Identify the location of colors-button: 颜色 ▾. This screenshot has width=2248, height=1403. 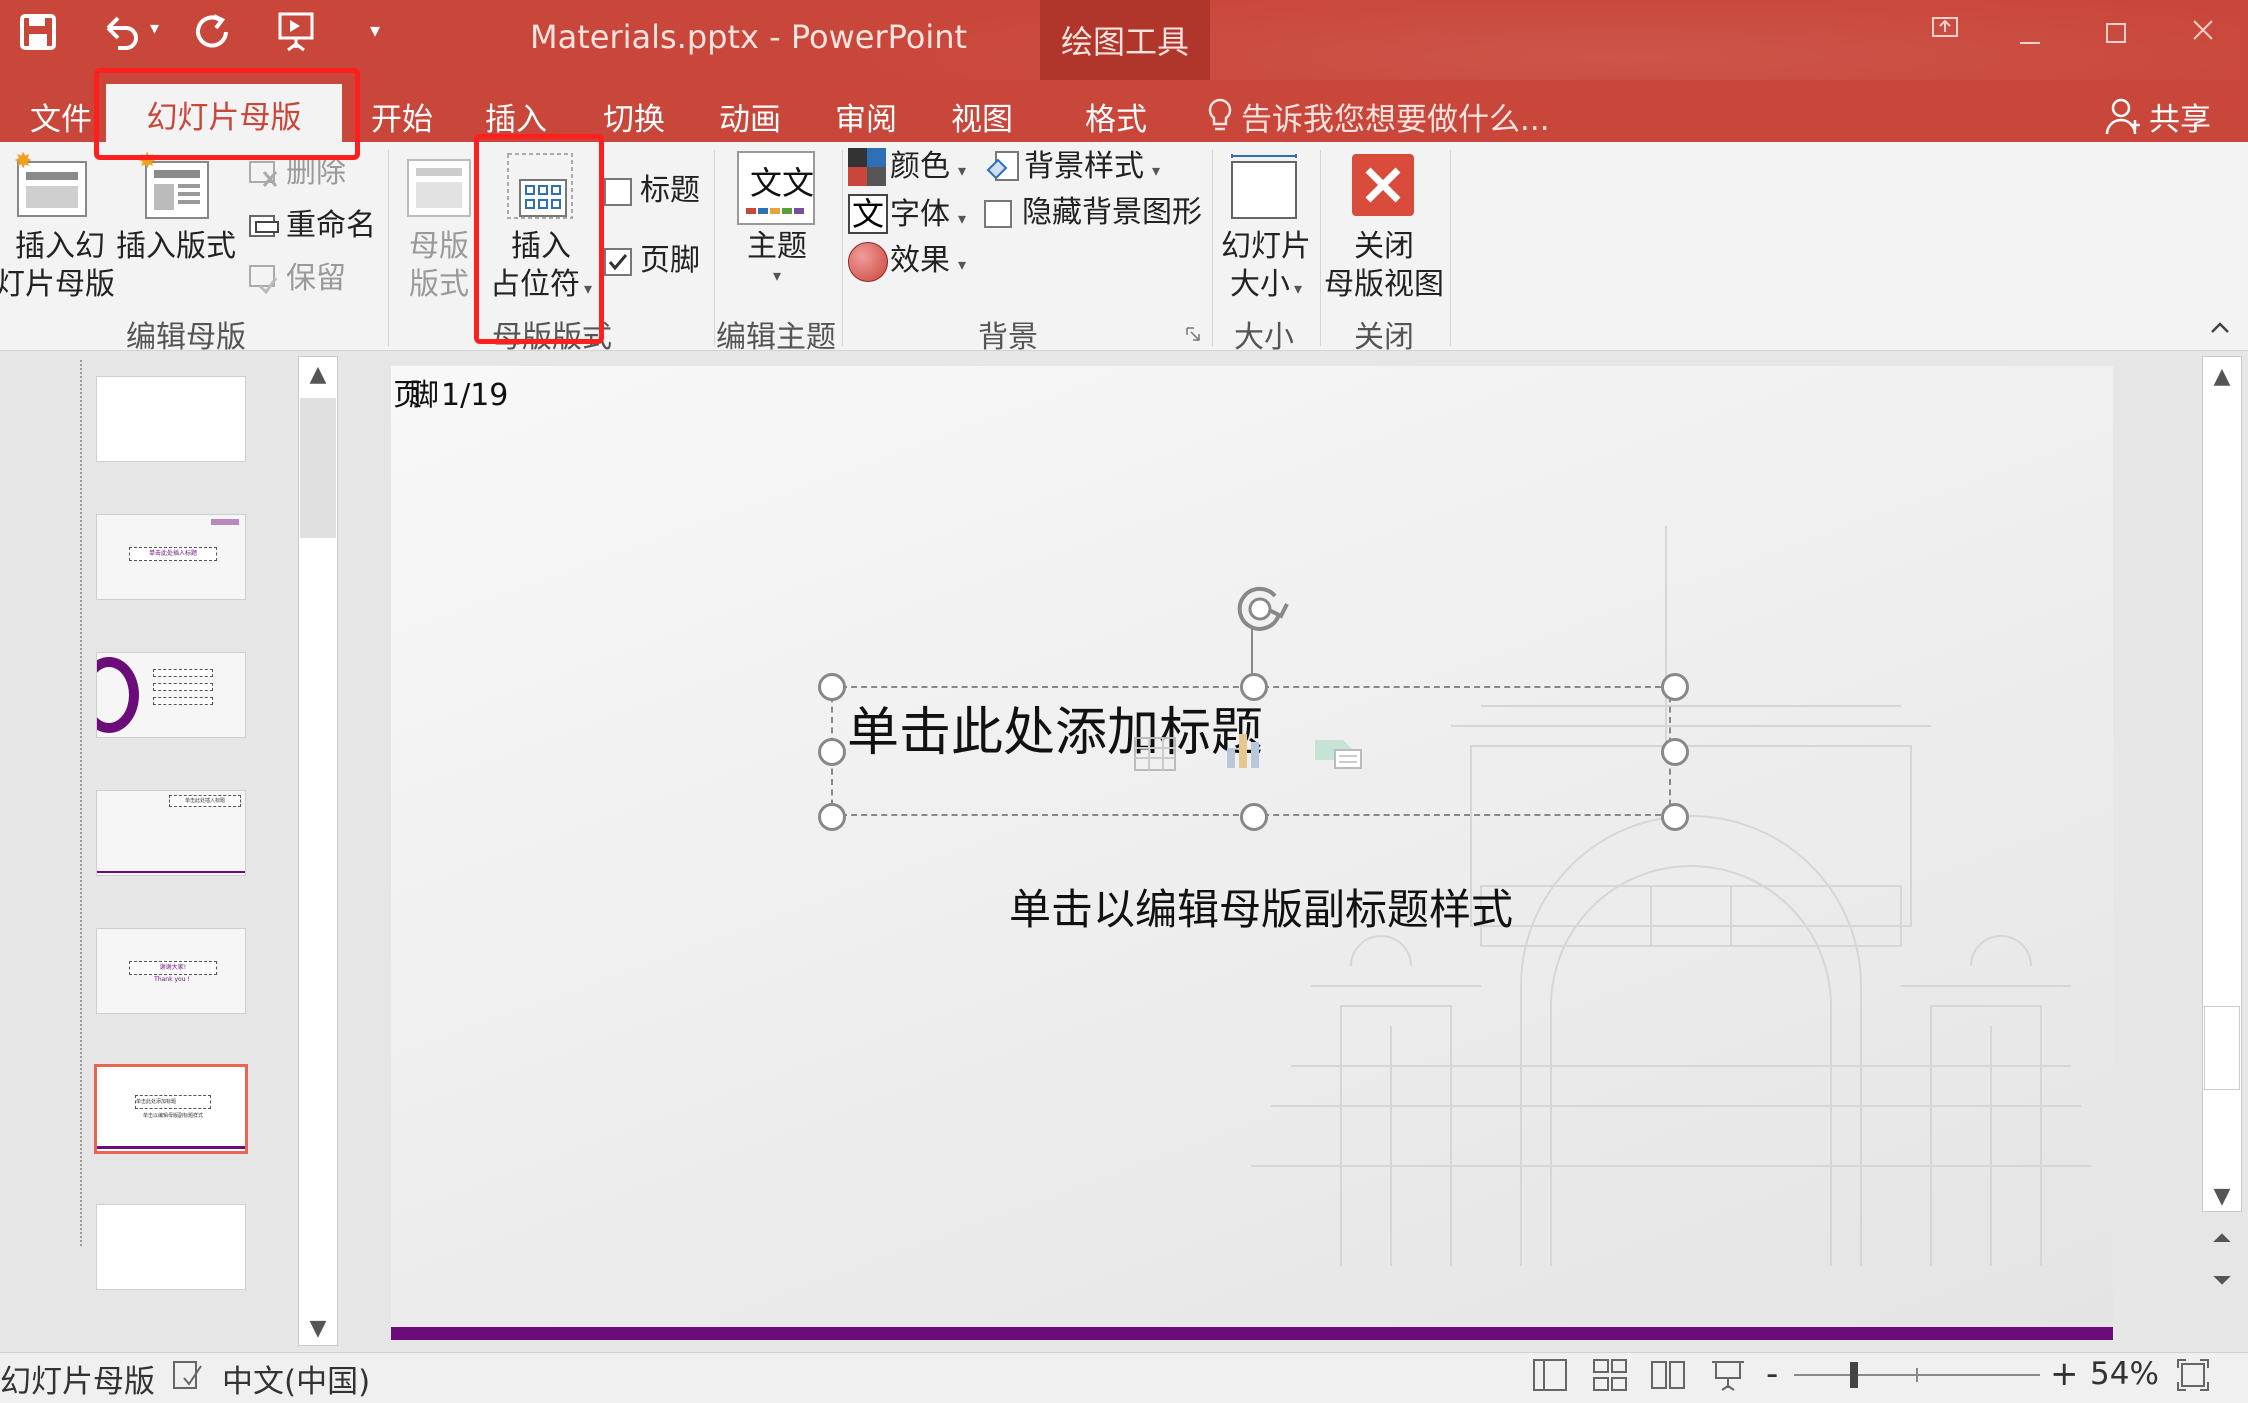
(928, 169).